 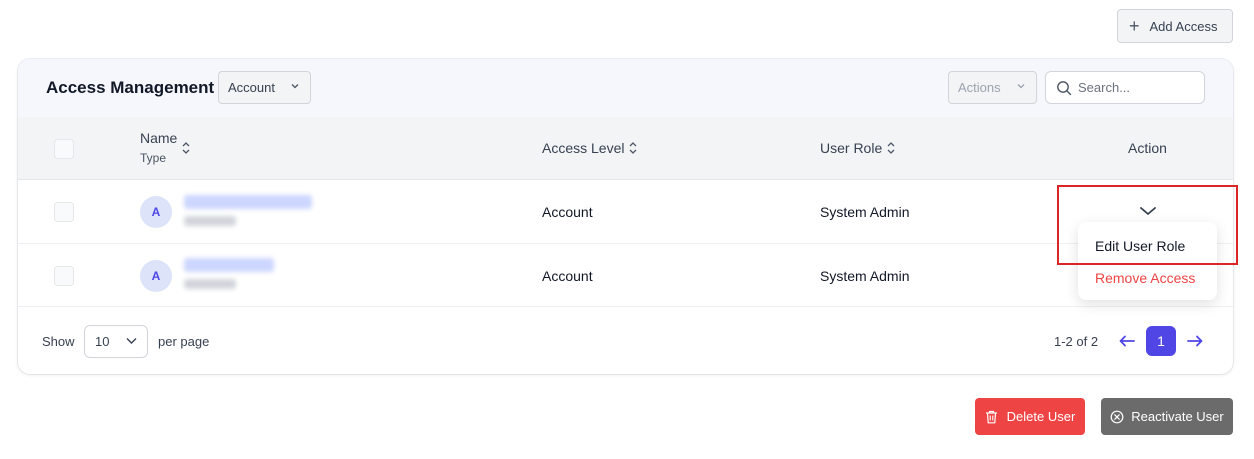 What do you see at coordinates (1133, 87) in the screenshot?
I see `search-input` at bounding box center [1133, 87].